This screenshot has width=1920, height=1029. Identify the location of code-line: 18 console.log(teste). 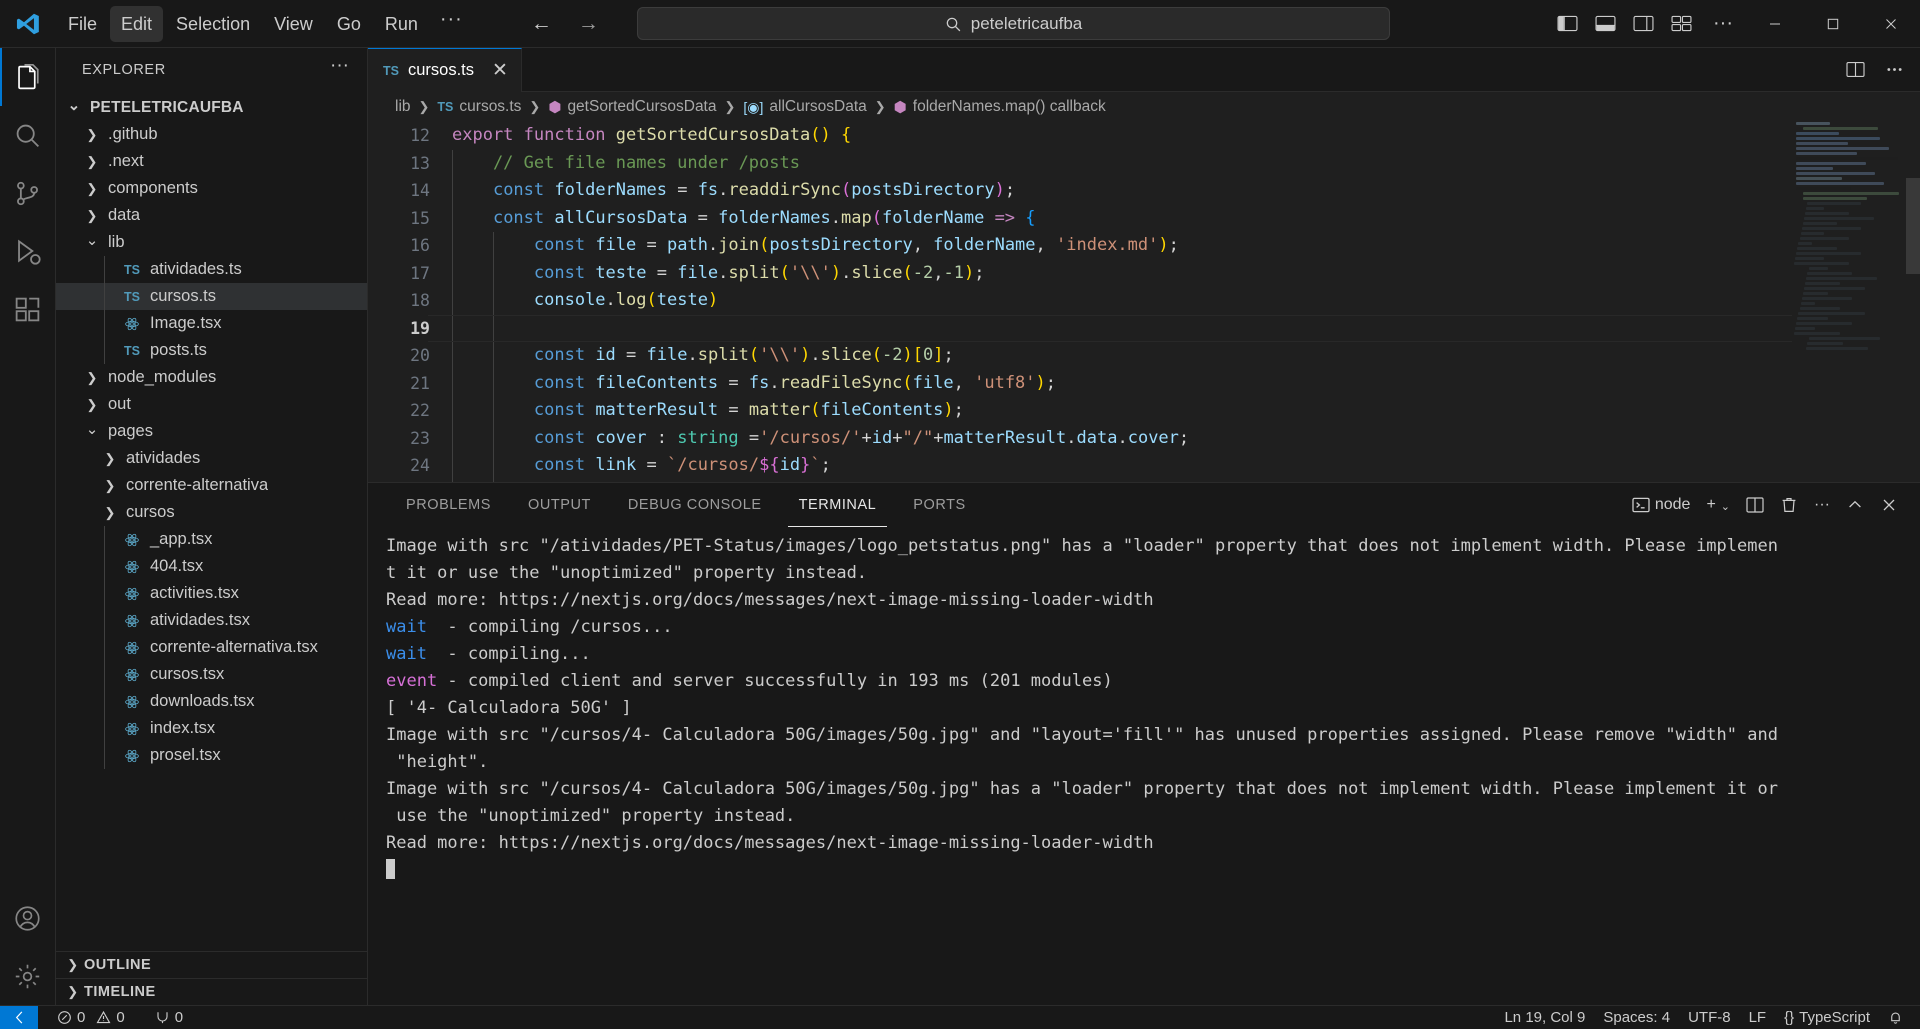
(1144, 301).